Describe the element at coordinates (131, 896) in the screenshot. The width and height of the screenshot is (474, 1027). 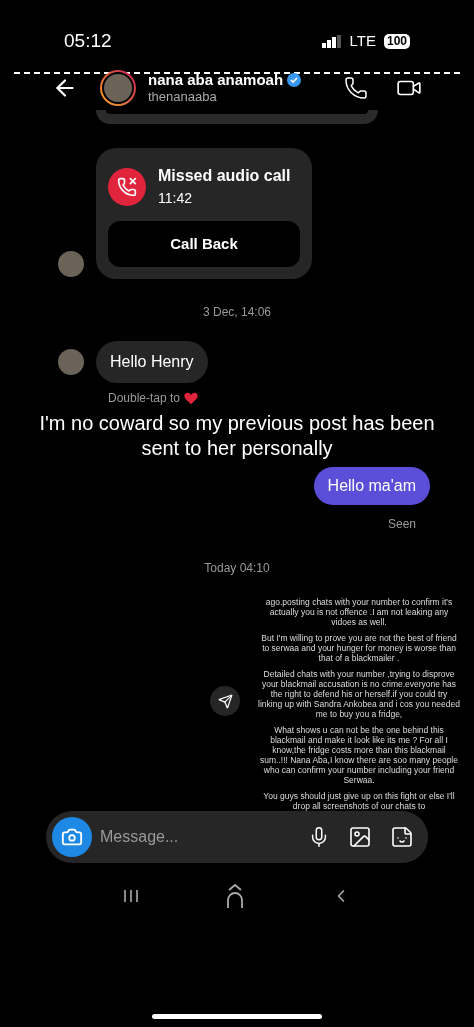
I see `recent-apps-icon` at that location.